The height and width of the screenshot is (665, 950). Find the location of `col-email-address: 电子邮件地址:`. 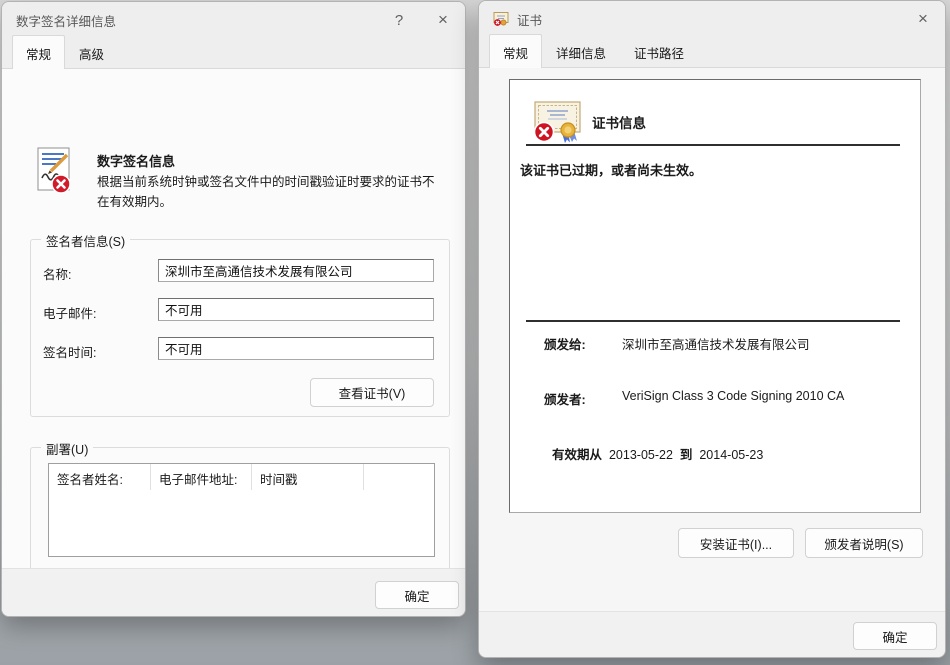

col-email-address: 电子邮件地址: is located at coordinates (201, 477).